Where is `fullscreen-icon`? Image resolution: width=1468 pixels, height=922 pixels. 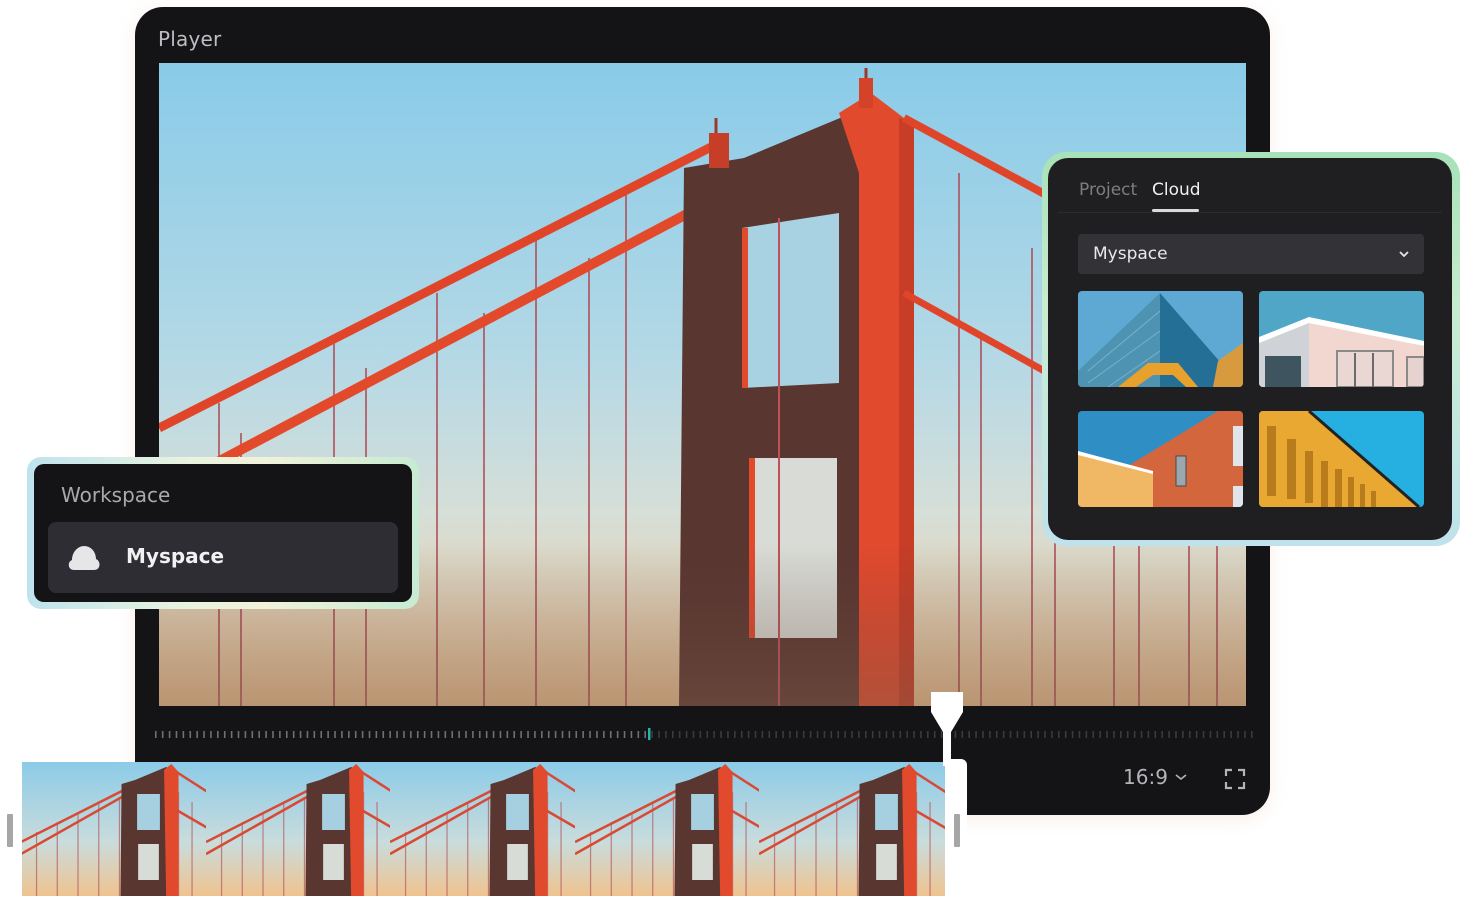
fullscreen-icon is located at coordinates (1235, 779).